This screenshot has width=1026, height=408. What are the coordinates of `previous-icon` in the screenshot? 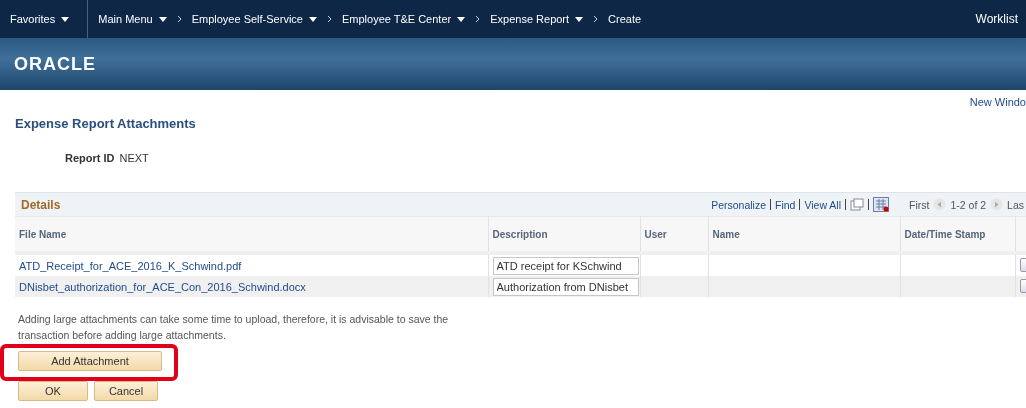 It's located at (940, 204).